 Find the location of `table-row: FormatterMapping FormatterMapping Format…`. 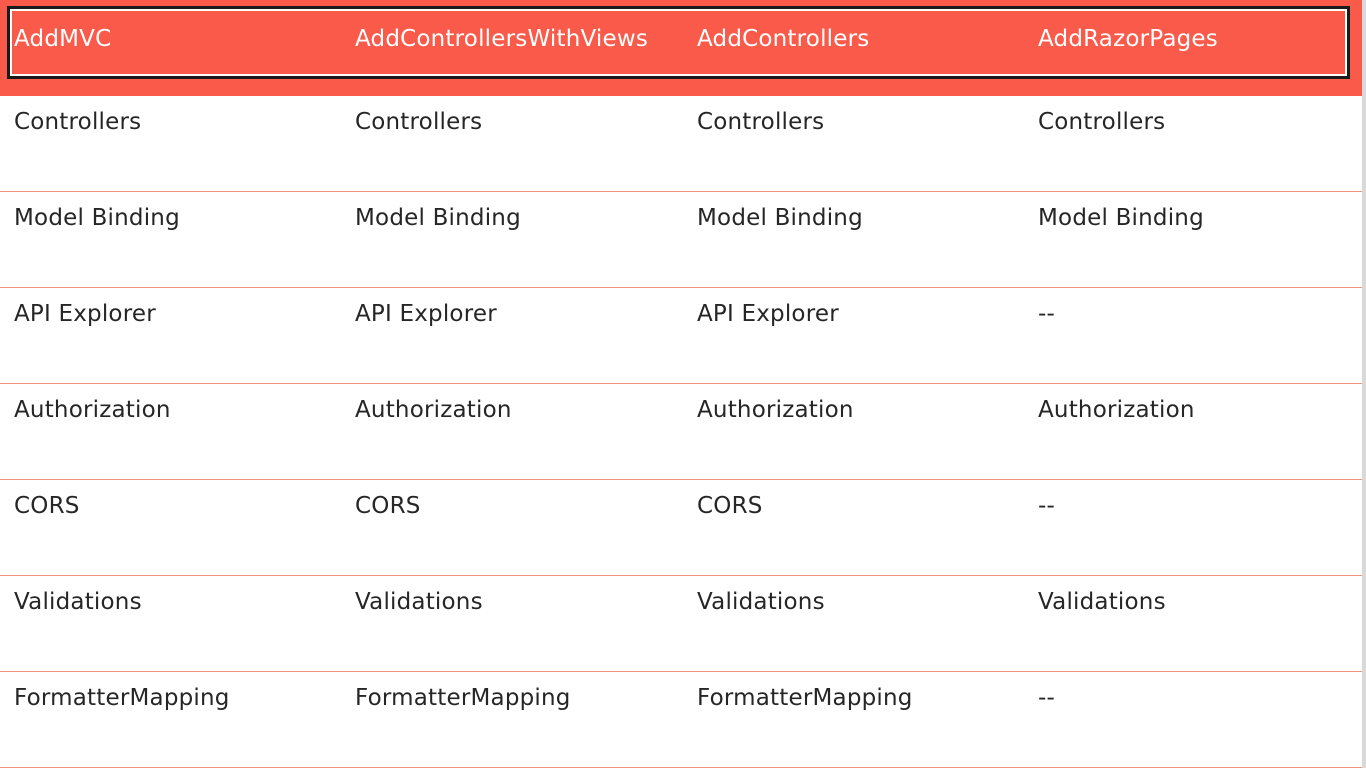

table-row: FormatterMapping FormatterMapping Format… is located at coordinates (683, 720).